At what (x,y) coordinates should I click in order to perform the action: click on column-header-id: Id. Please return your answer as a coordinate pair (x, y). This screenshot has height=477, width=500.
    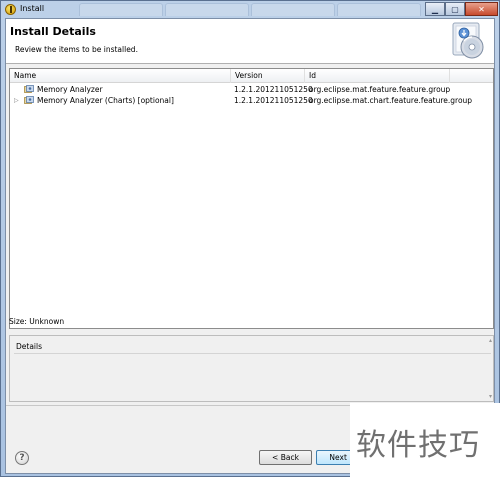
    Looking at the image, I should click on (377, 76).